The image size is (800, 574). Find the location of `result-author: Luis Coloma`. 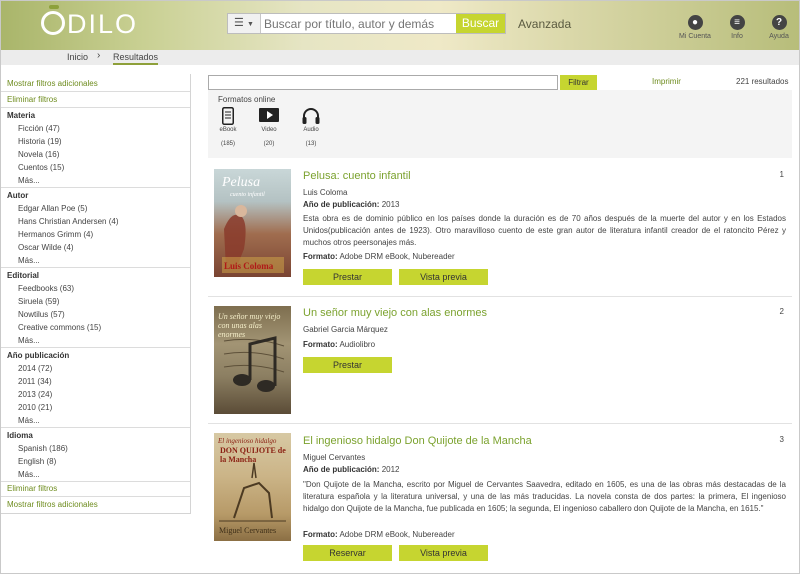

result-author: Luis Coloma is located at coordinates (325, 192).